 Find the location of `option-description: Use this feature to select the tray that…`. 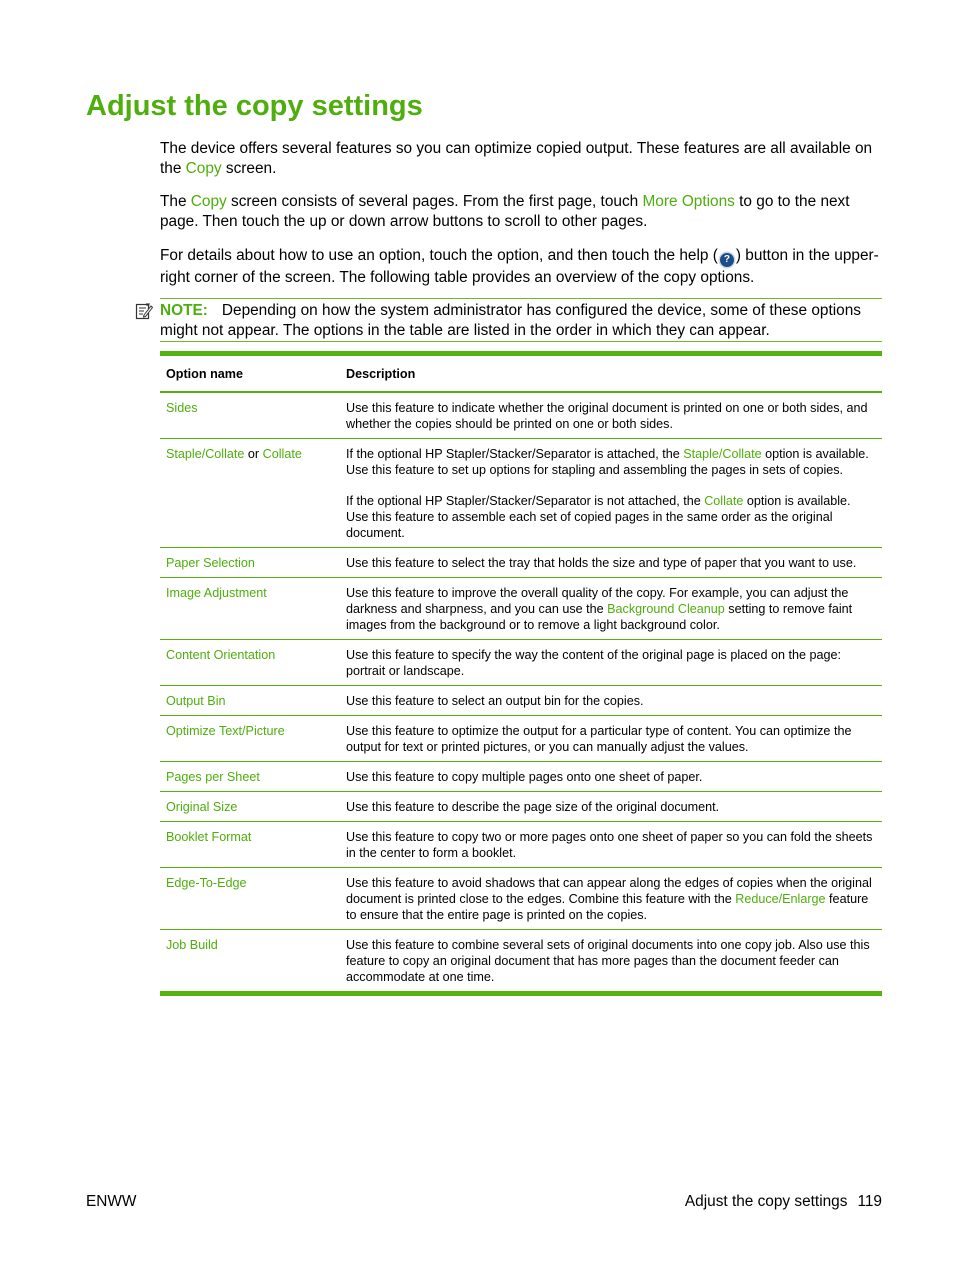

option-description: Use this feature to select the tray that… is located at coordinates (611, 562).